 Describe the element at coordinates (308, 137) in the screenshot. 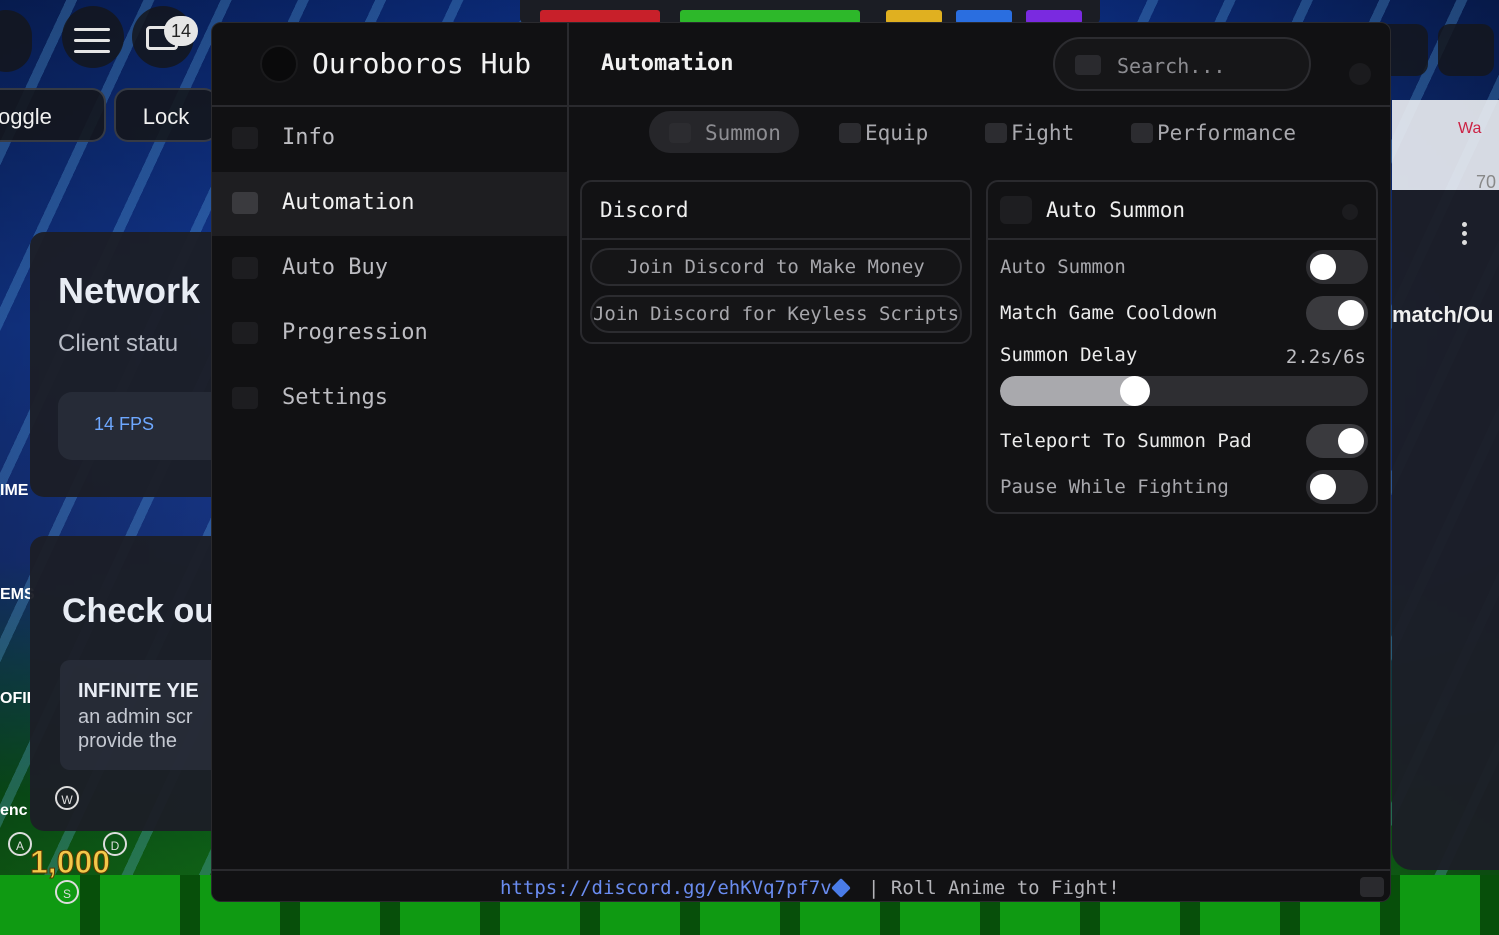

I see `sidebar-item-label: Info` at that location.